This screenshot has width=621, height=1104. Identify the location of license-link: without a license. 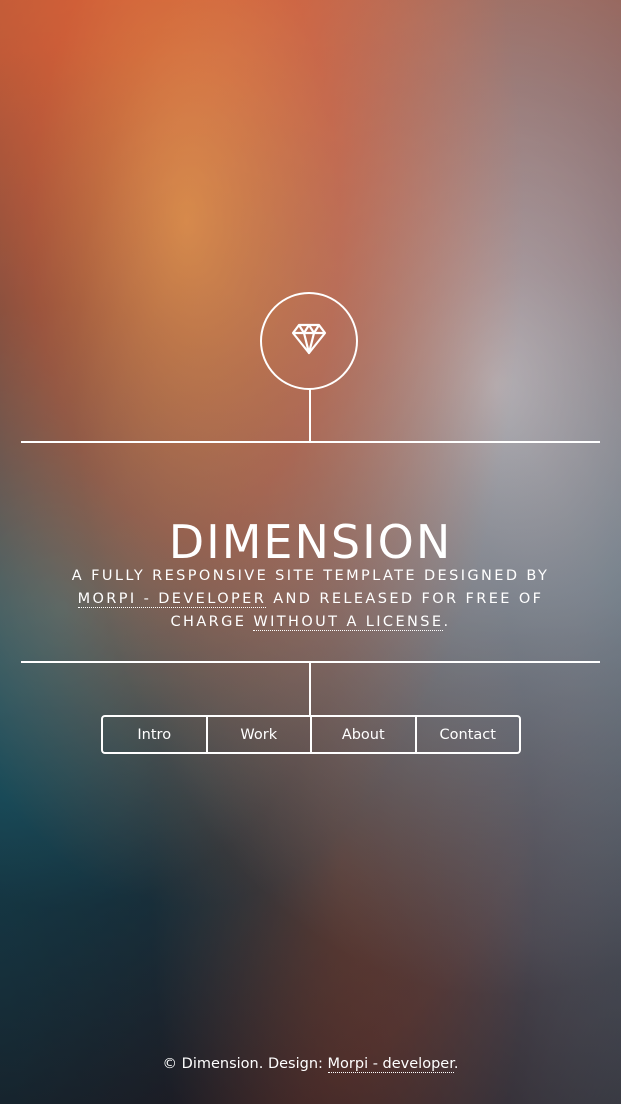
(348, 622).